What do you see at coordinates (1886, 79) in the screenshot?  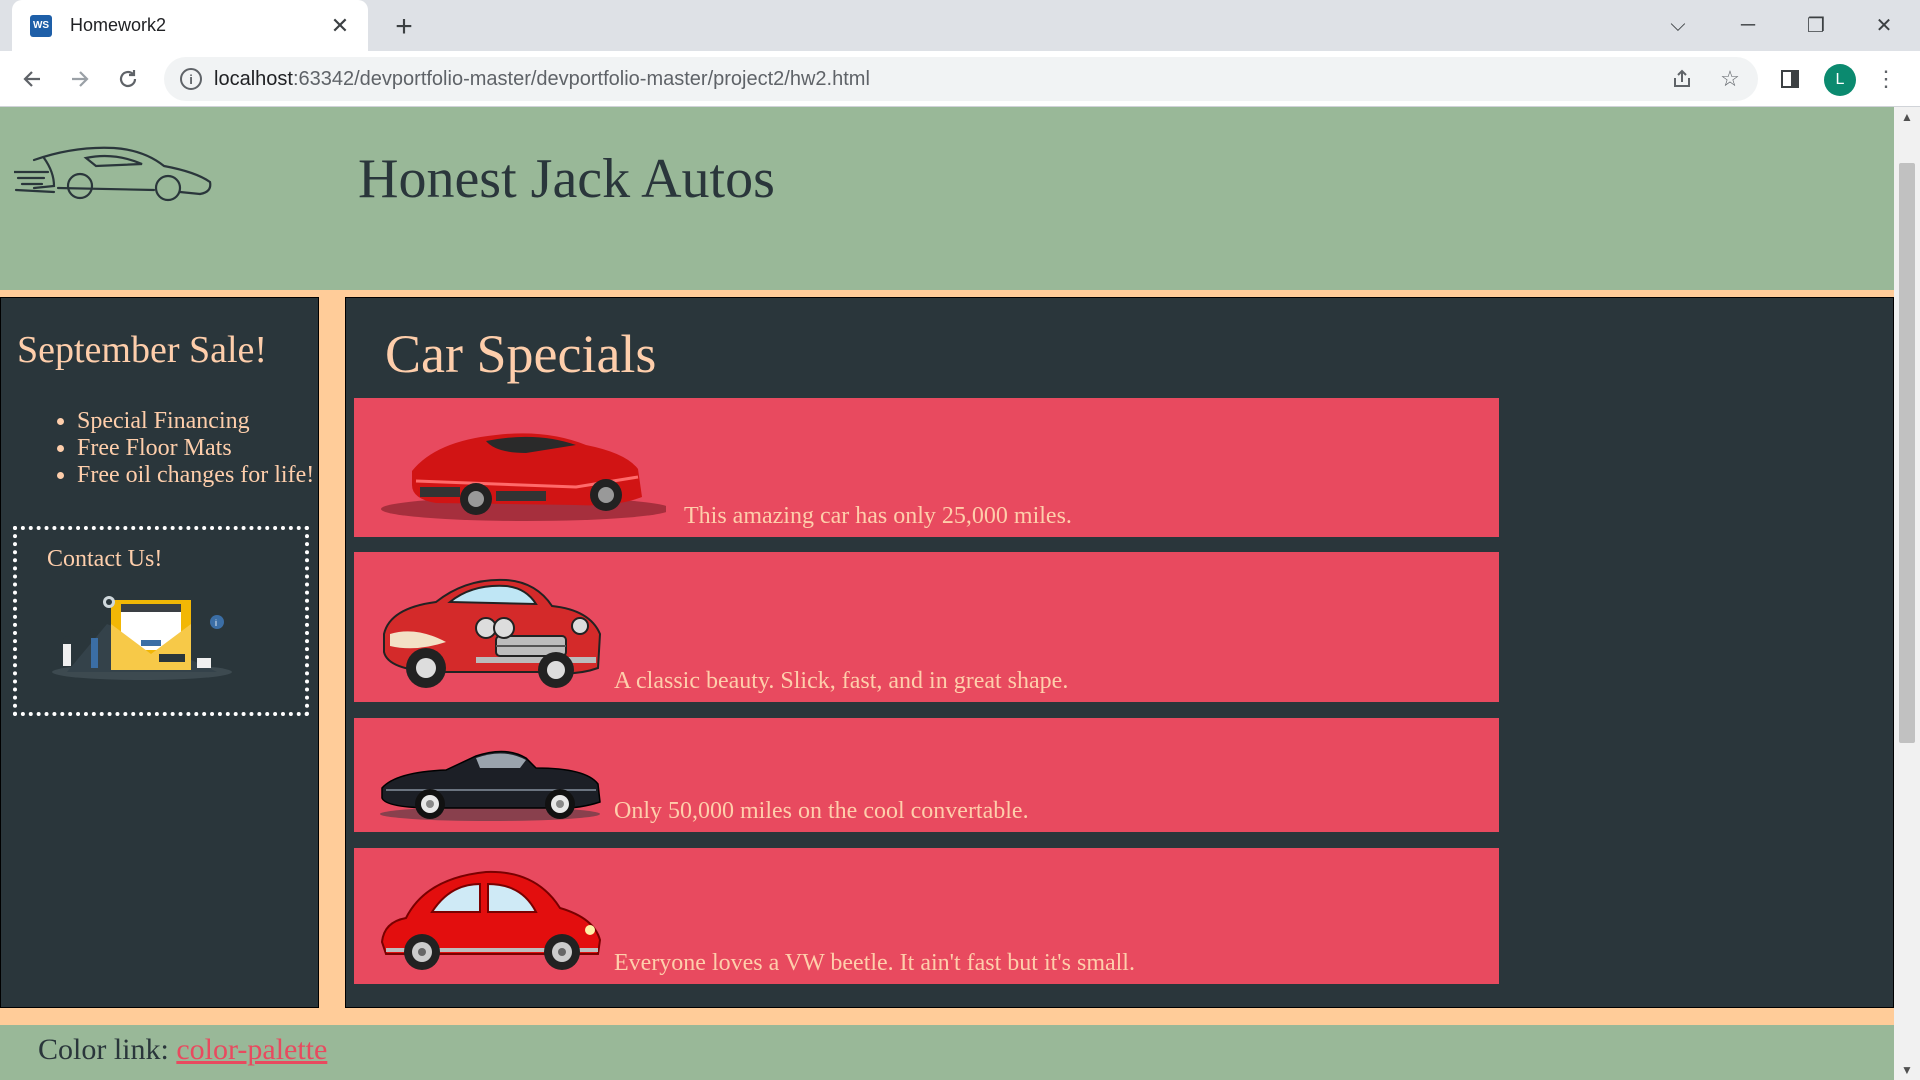 I see `more-menu-icon: ⋮` at bounding box center [1886, 79].